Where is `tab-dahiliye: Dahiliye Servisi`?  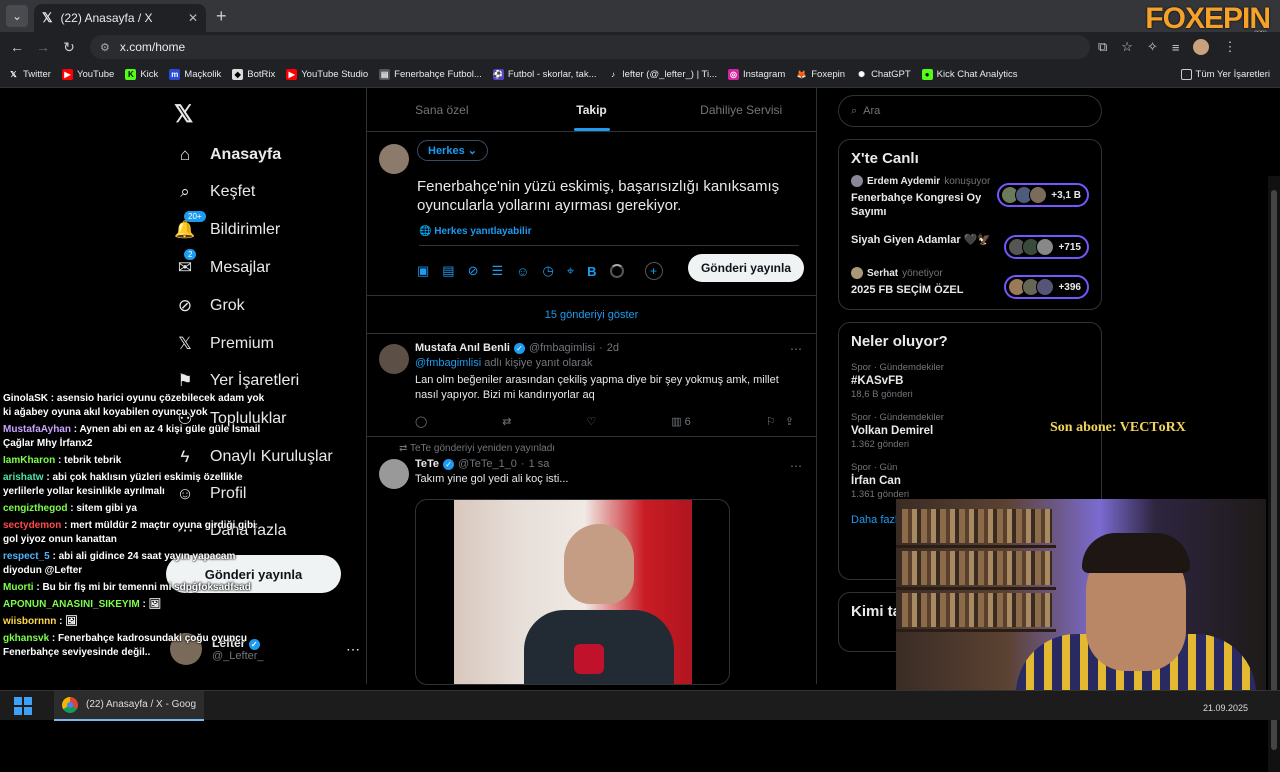 tab-dahiliye: Dahiliye Servisi is located at coordinates (741, 109).